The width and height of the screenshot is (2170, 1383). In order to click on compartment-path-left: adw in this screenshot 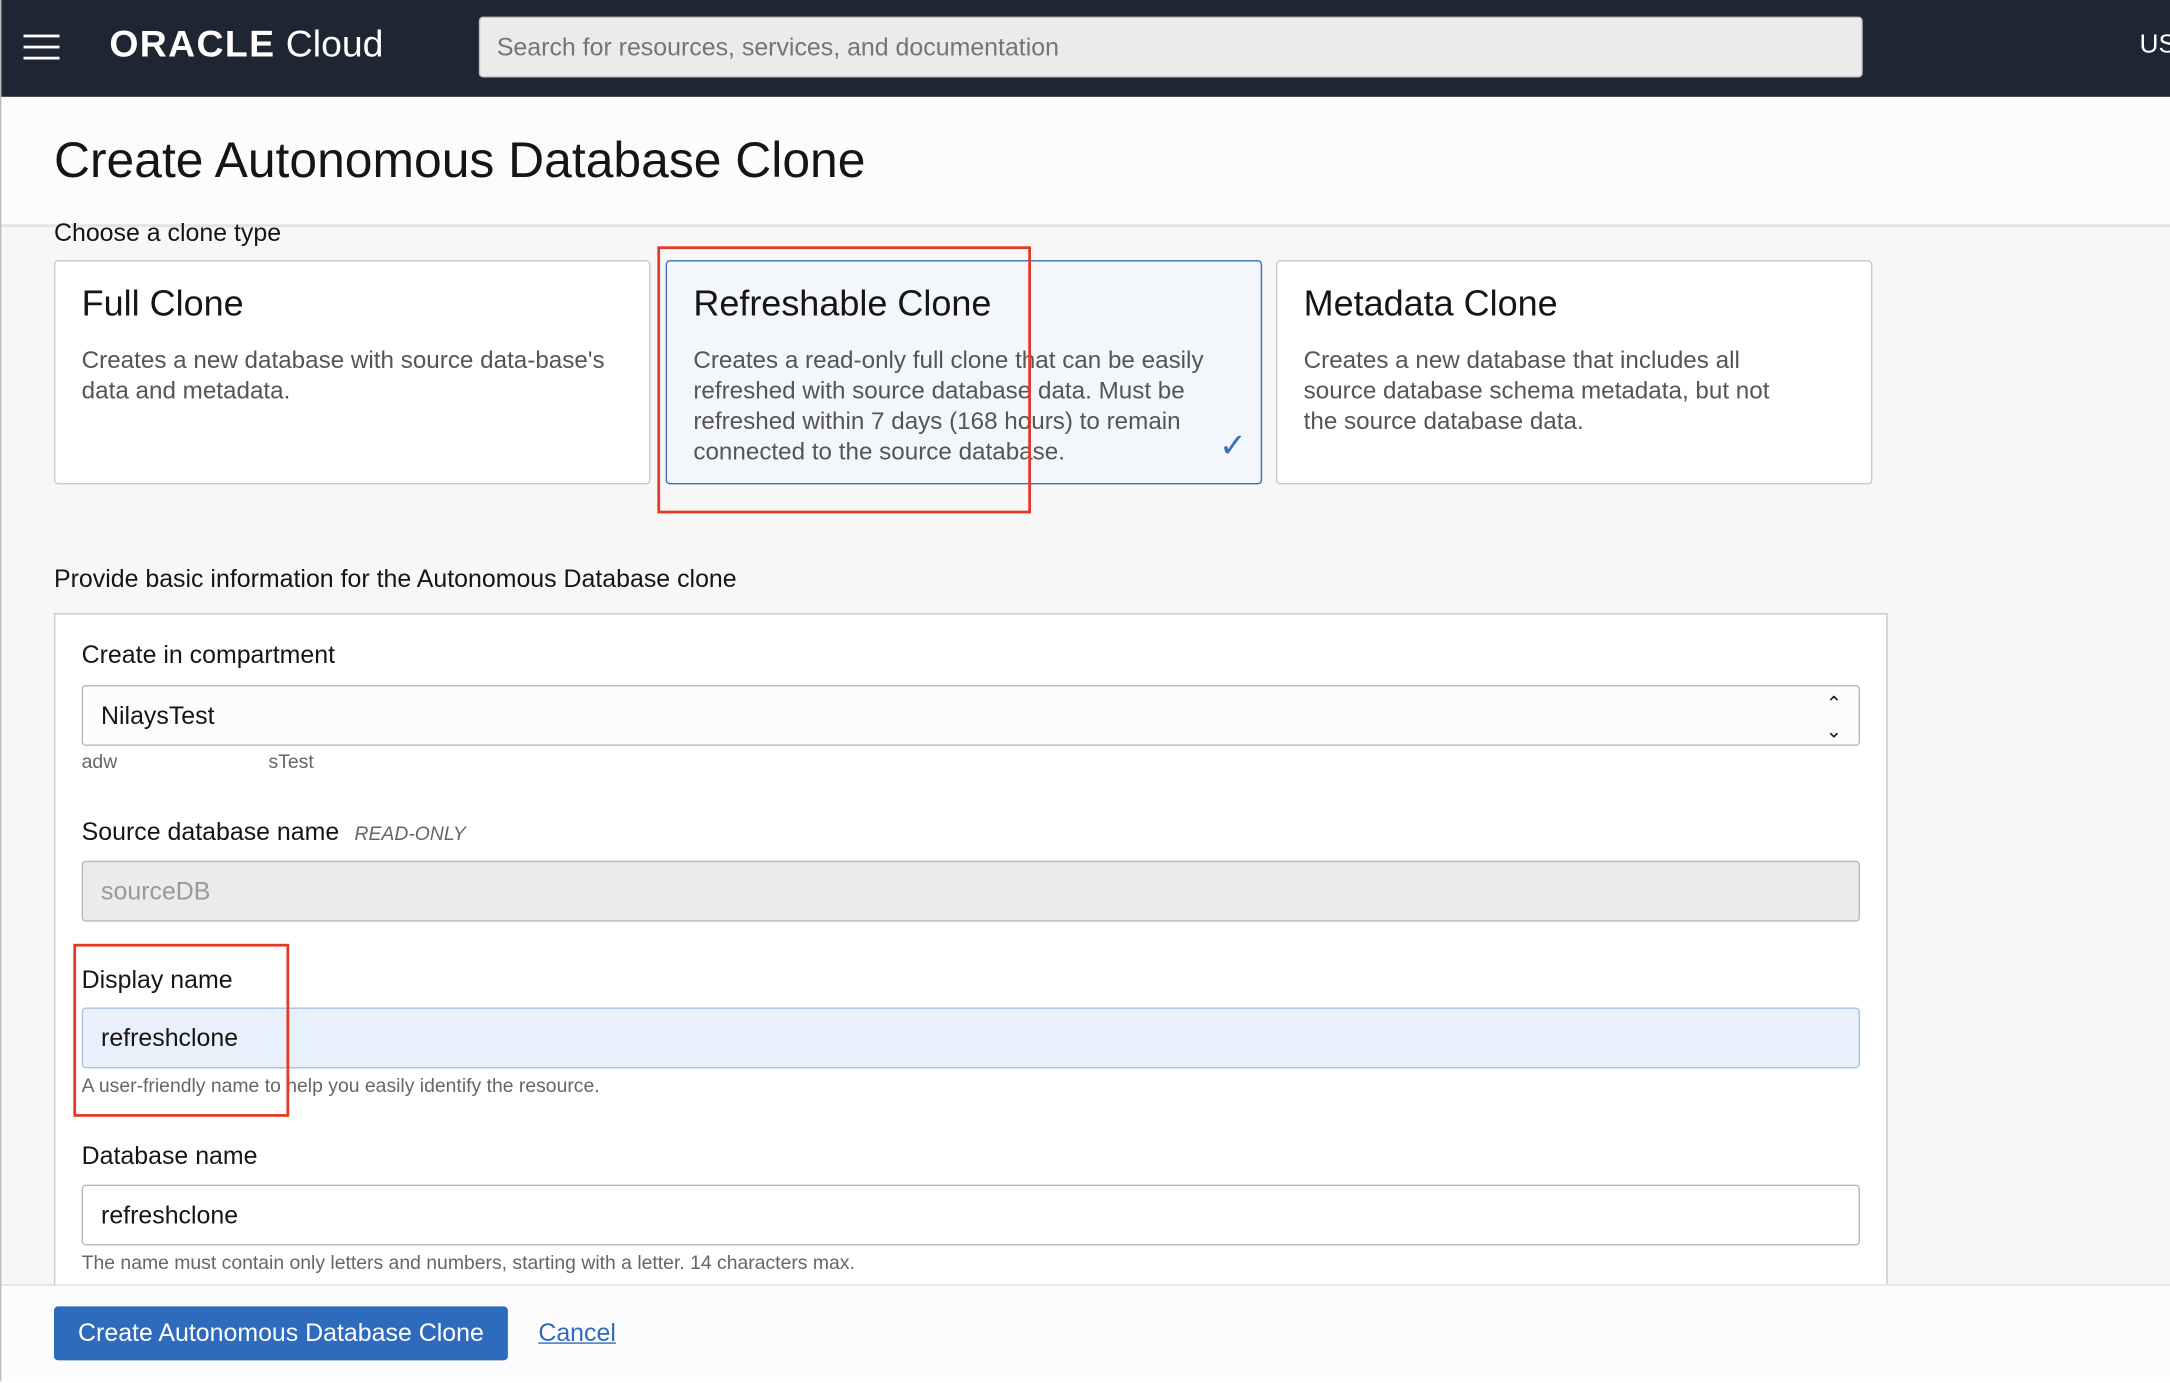, I will do `click(99, 761)`.